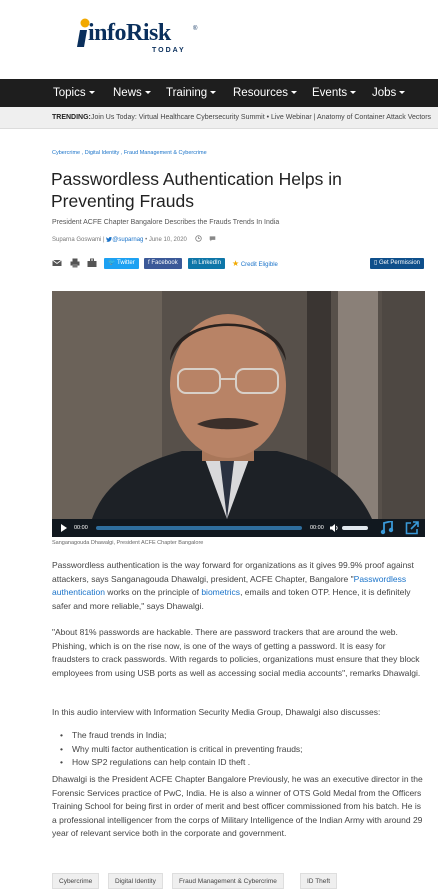 The width and height of the screenshot is (438, 896). Describe the element at coordinates (210, 263) in the screenshot. I see `linkedin-label: LinkedIn` at that location.